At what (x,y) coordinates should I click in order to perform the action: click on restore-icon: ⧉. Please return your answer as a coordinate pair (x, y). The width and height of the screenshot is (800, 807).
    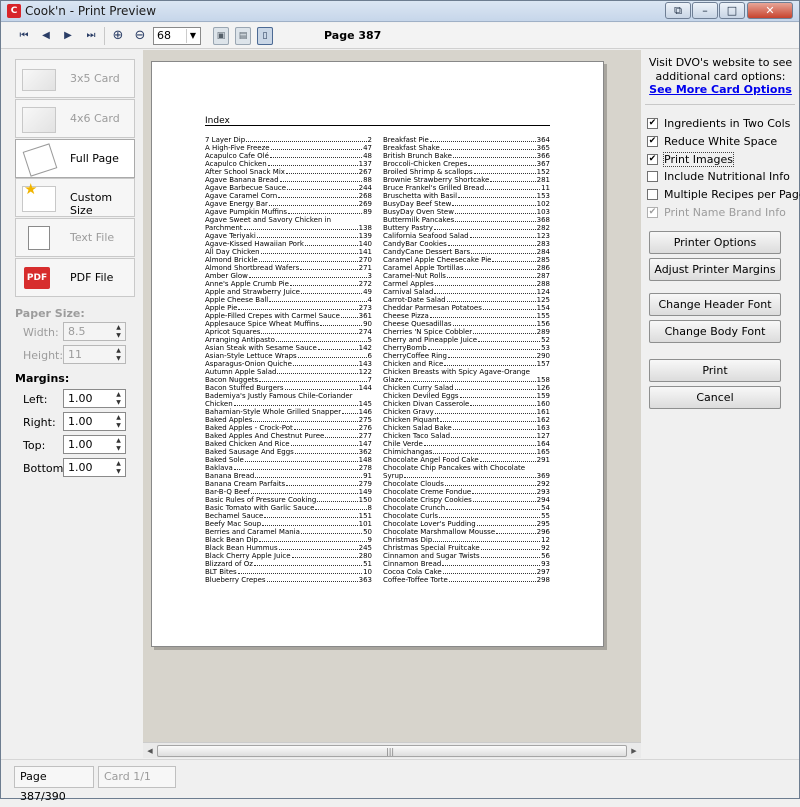
    Looking at the image, I should click on (678, 10).